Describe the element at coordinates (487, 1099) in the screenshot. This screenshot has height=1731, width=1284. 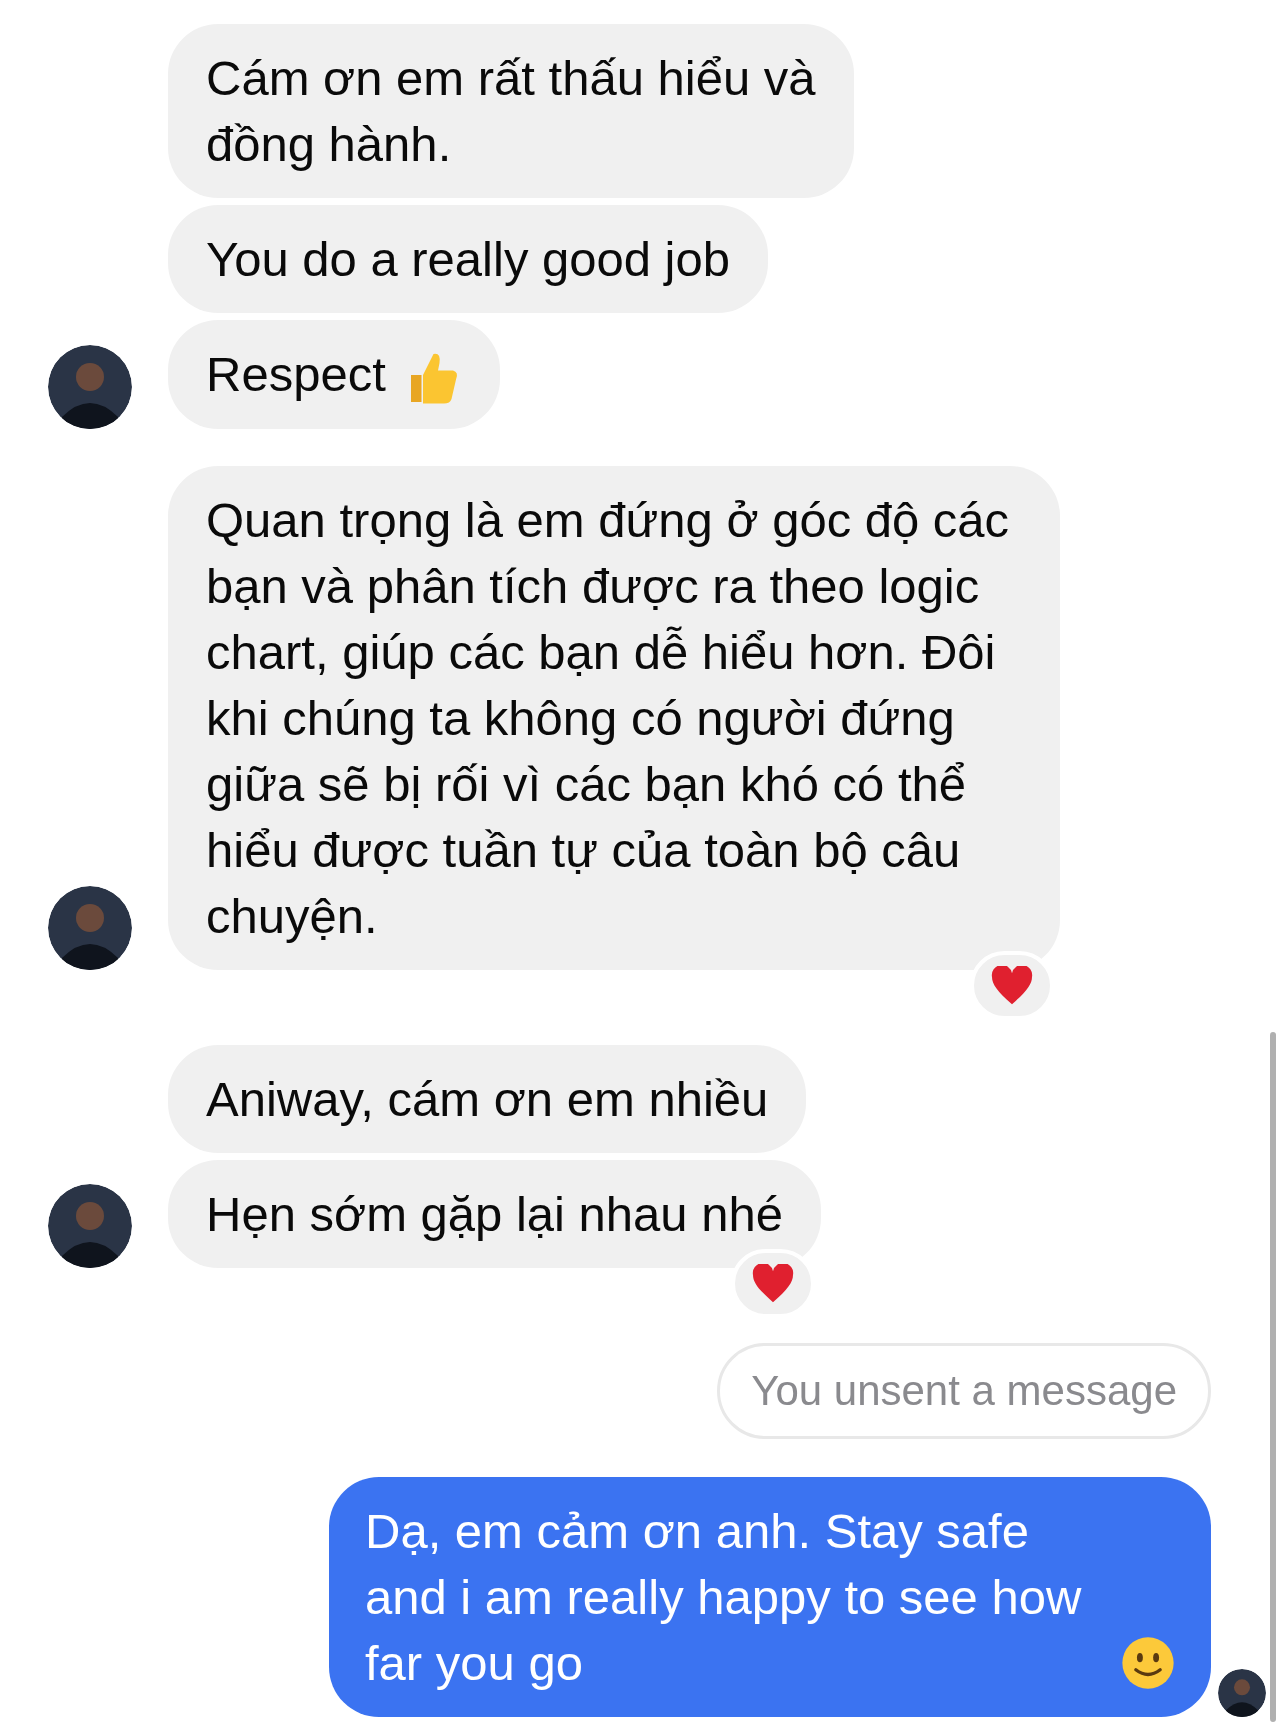
I see `message-text: Aniway, cám ơn em nhiều` at that location.